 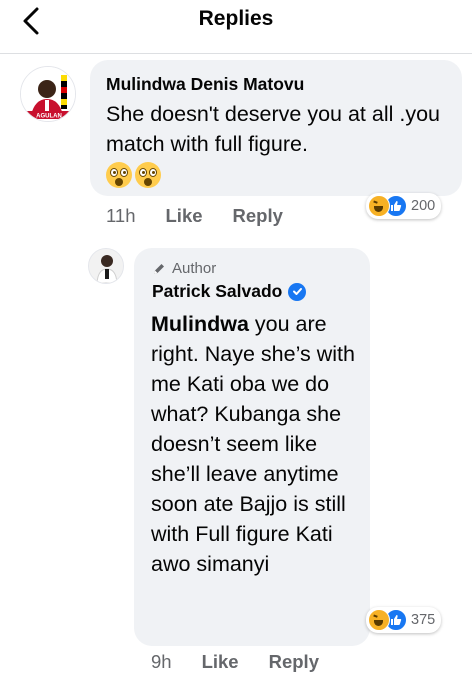 What do you see at coordinates (236, 18) in the screenshot?
I see `page-title: Replies` at bounding box center [236, 18].